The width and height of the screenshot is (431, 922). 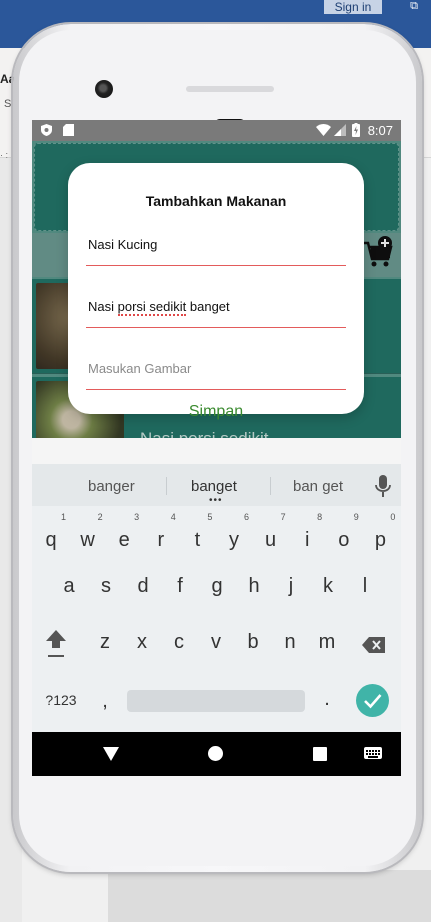 I want to click on suggestion-item: ban get, so click(x=318, y=486).